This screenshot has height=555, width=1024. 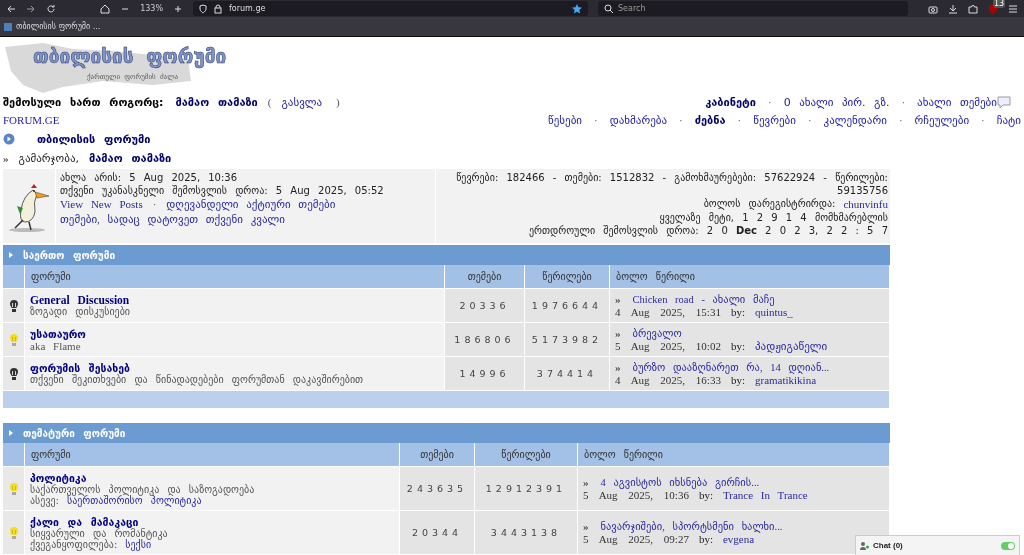 What do you see at coordinates (302, 102) in the screenshot?
I see `logout-link: გასვლა` at bounding box center [302, 102].